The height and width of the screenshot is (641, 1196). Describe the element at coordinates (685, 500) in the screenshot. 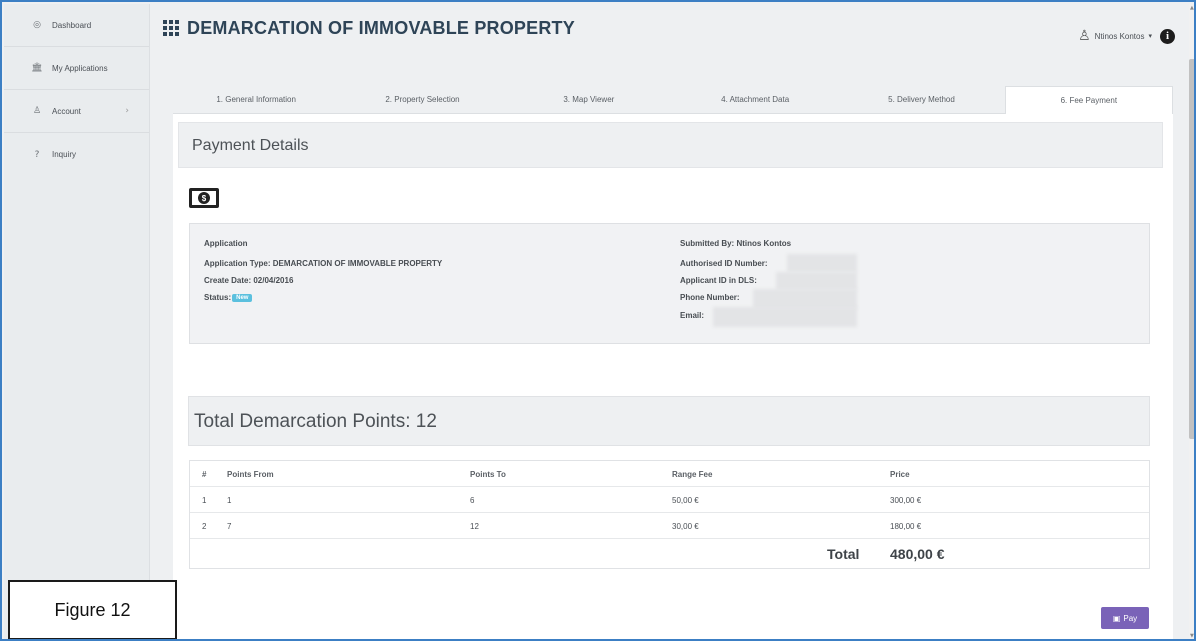

I see `table-cell: 50,00 €` at that location.